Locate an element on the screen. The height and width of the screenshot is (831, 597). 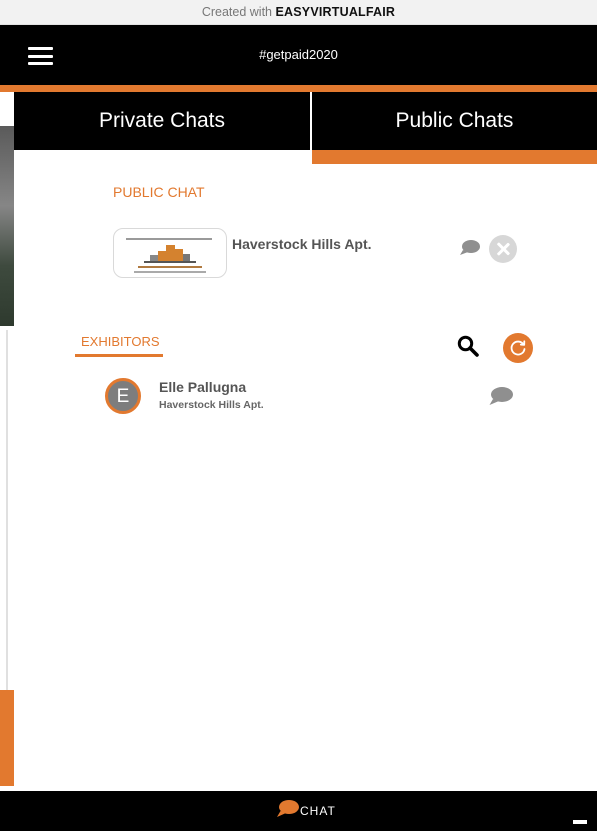
exhibitors-heading: EXHIBITORS is located at coordinates (120, 341).